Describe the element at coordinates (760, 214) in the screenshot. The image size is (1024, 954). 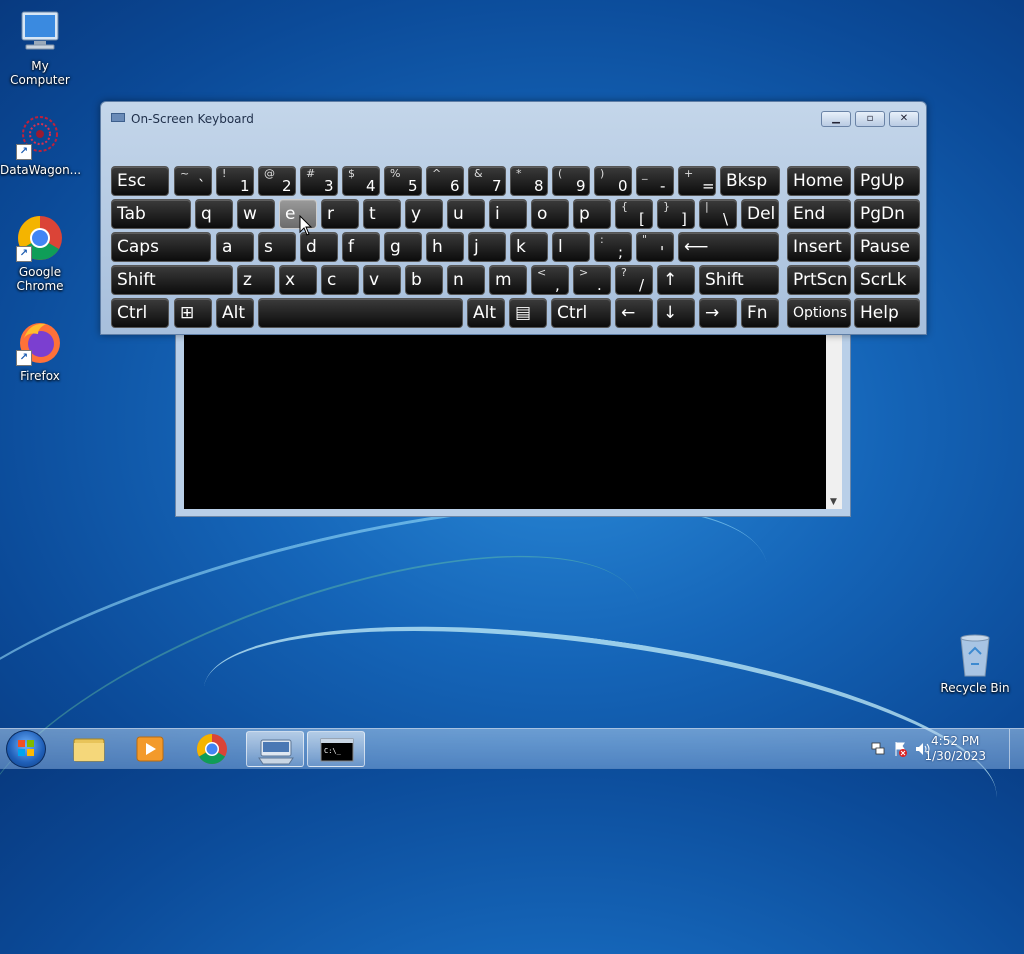
I see `key-del: Del` at that location.